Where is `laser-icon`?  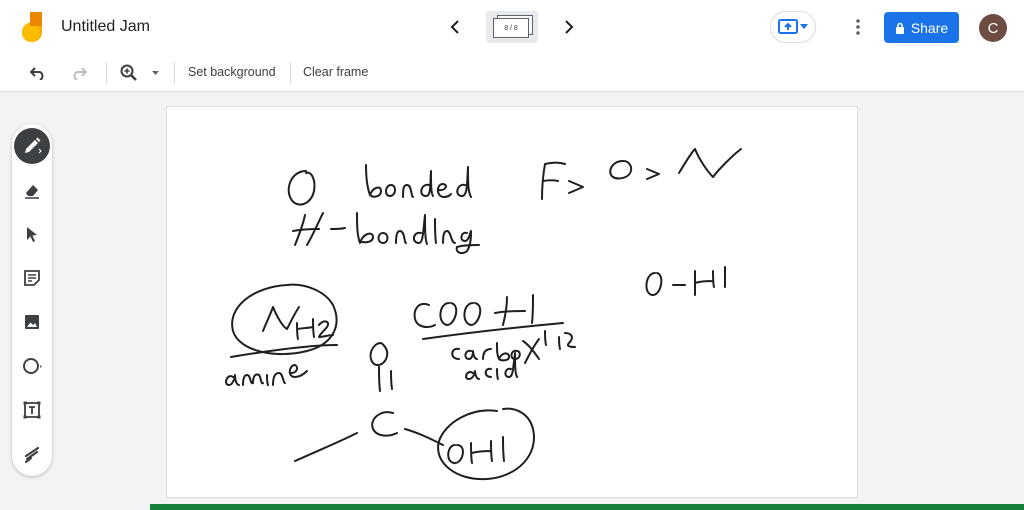
laser-icon is located at coordinates (32, 455).